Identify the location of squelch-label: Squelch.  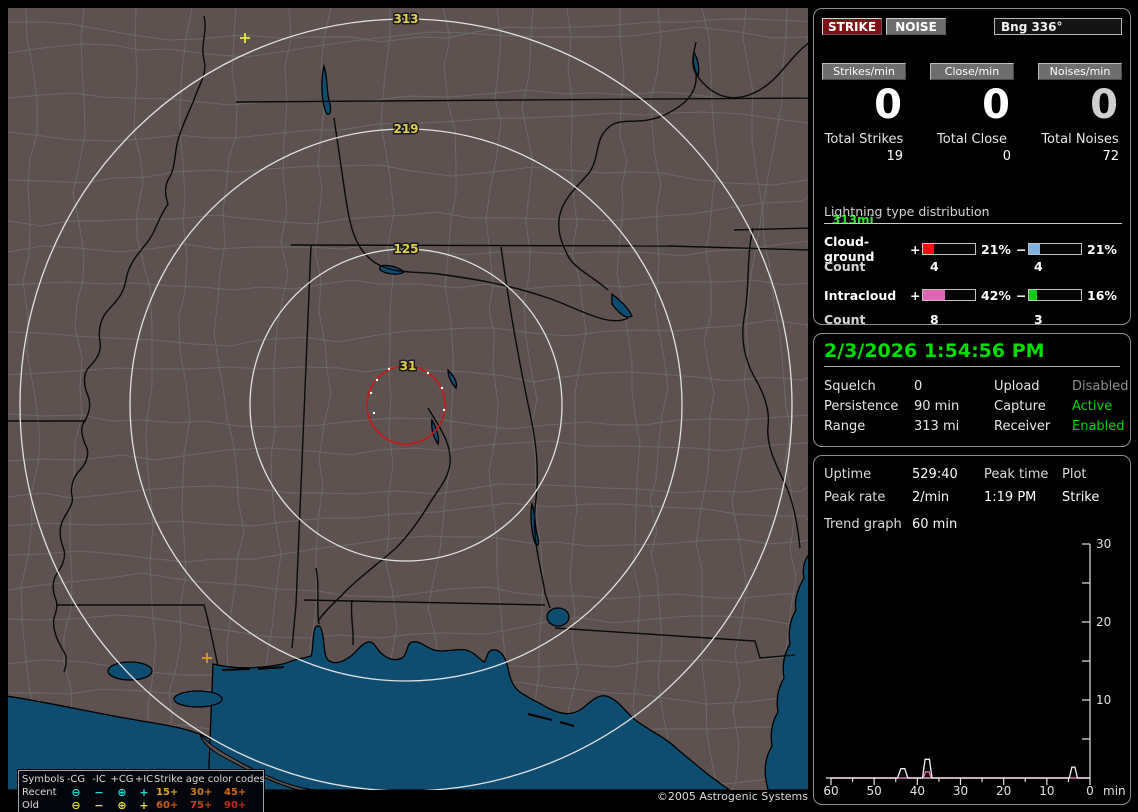
(850, 386).